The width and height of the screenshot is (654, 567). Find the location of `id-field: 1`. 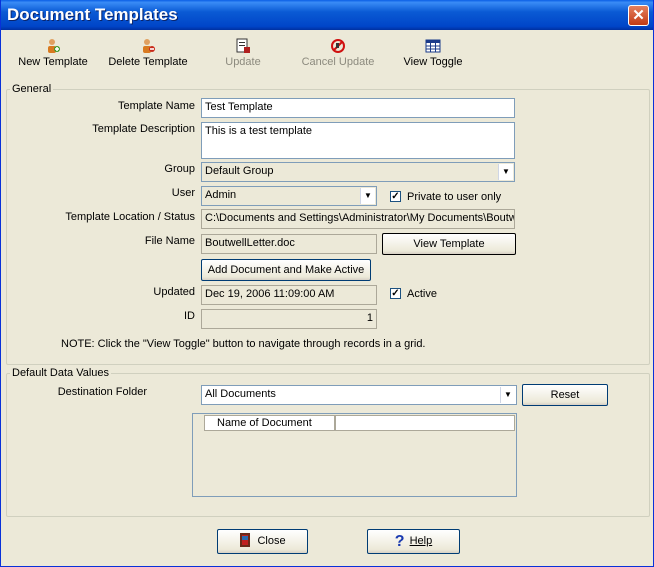

id-field: 1 is located at coordinates (289, 319).